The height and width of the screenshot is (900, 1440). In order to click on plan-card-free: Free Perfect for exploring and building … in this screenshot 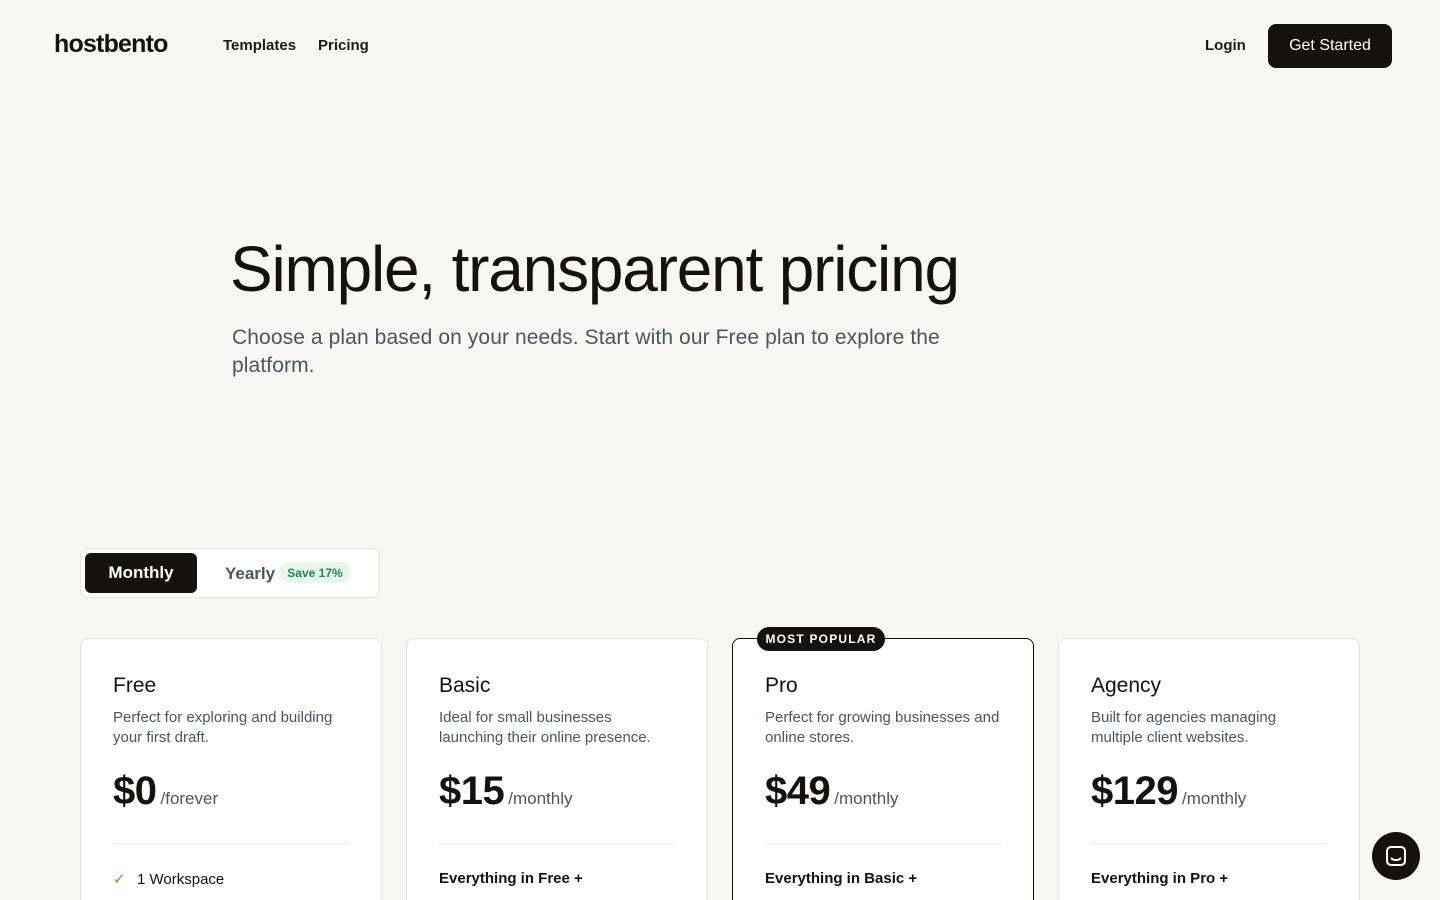, I will do `click(231, 769)`.